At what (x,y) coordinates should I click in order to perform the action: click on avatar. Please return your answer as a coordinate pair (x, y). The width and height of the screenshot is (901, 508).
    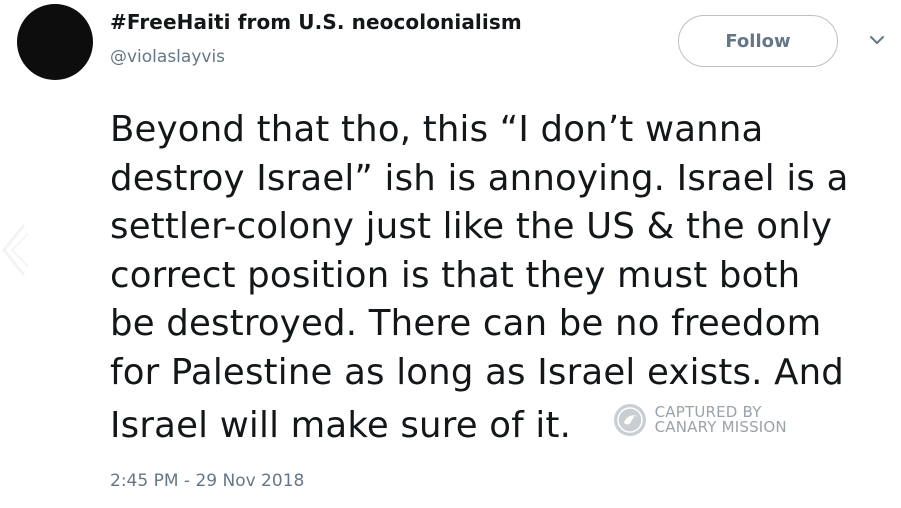
    Looking at the image, I should click on (55, 42).